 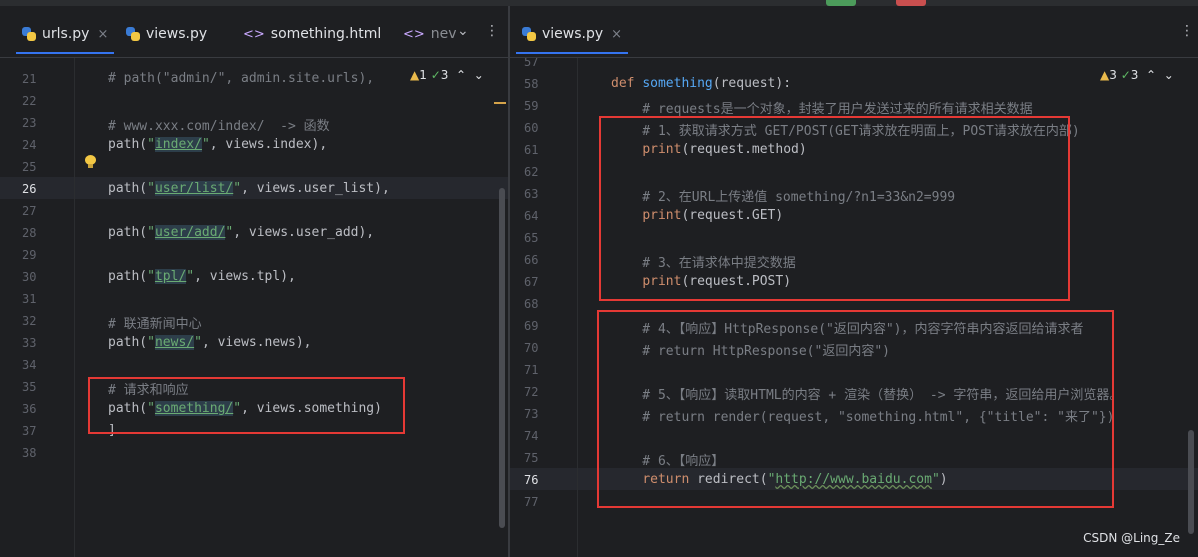 What do you see at coordinates (531, 63) in the screenshot?
I see `line-number: 57` at bounding box center [531, 63].